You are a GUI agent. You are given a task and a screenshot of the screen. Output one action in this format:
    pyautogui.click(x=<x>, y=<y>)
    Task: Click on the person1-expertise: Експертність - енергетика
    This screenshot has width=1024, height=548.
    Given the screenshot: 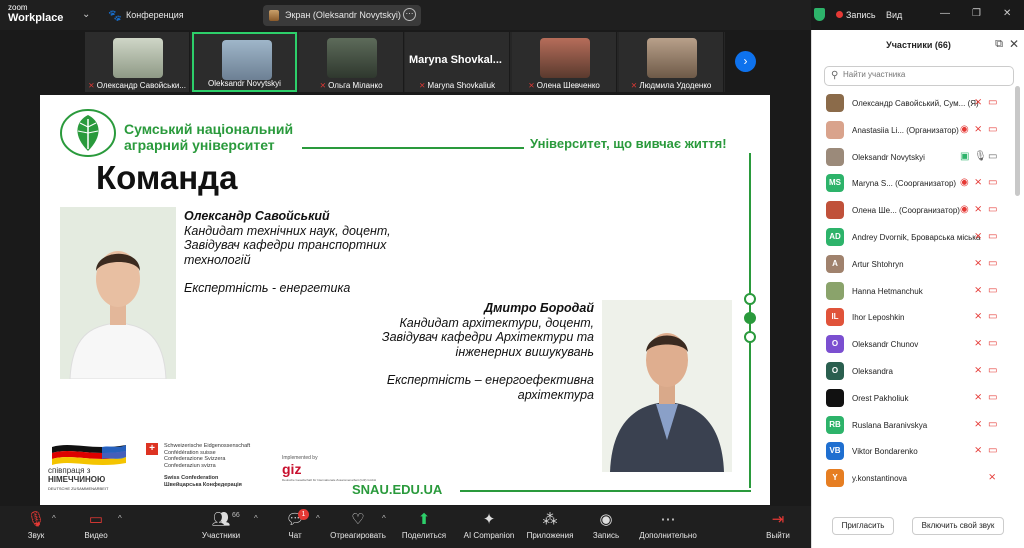 What is the action you would take?
    pyautogui.click(x=267, y=288)
    